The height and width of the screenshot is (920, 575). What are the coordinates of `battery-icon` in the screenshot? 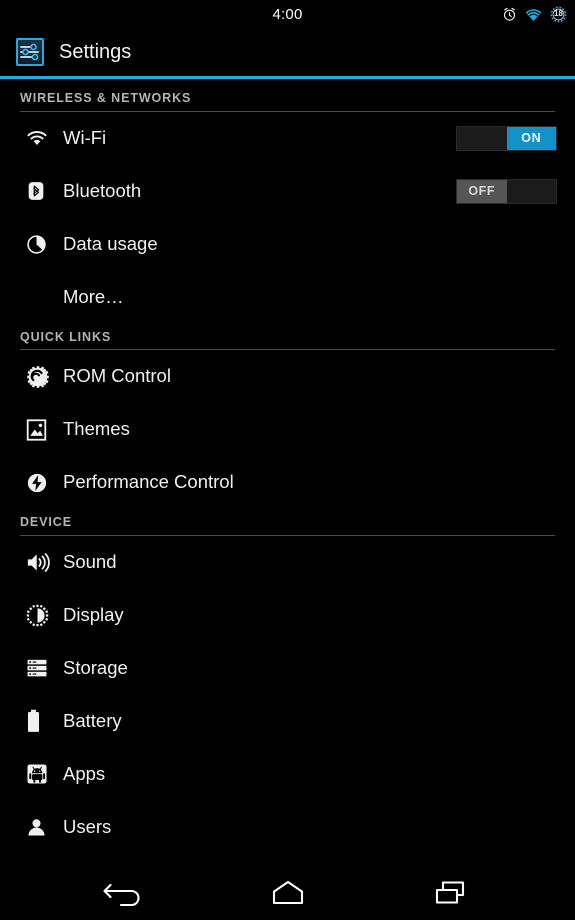 It's located at (39, 721).